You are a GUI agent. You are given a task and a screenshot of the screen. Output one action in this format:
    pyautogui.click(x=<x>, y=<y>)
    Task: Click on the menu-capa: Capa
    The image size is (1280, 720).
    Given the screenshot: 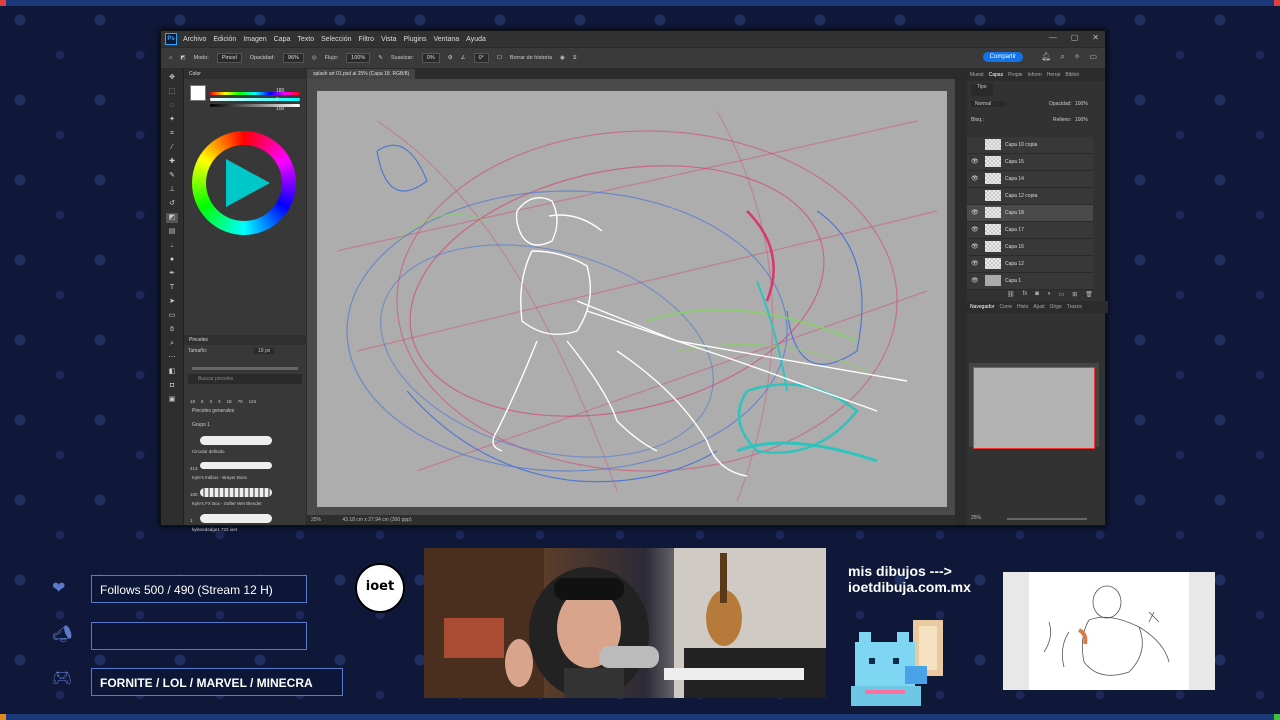 What is the action you would take?
    pyautogui.click(x=282, y=39)
    